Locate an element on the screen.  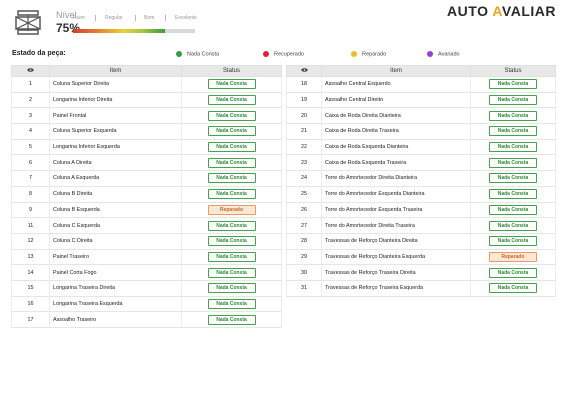
row-number: 18 is located at coordinates (304, 84).